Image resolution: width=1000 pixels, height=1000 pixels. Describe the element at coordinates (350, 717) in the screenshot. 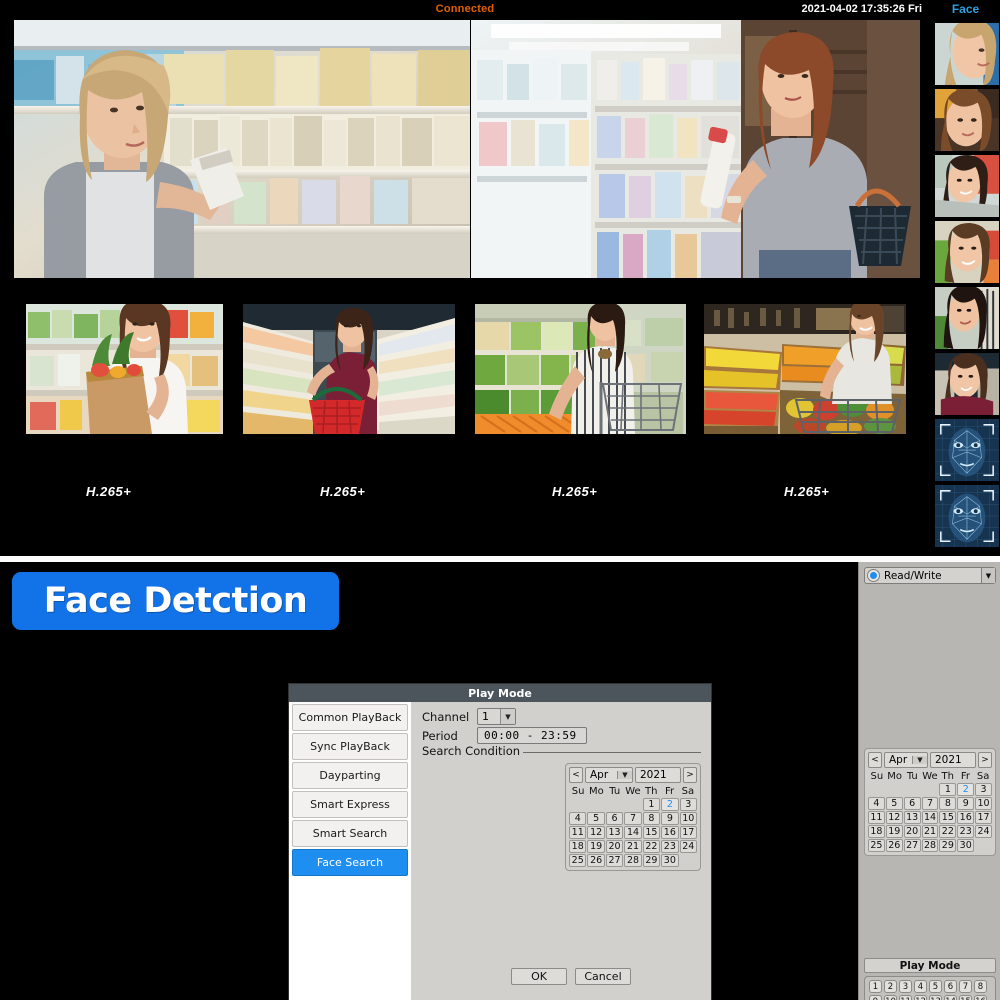

I see `menu-item-common-playback: Common PlayBack` at that location.